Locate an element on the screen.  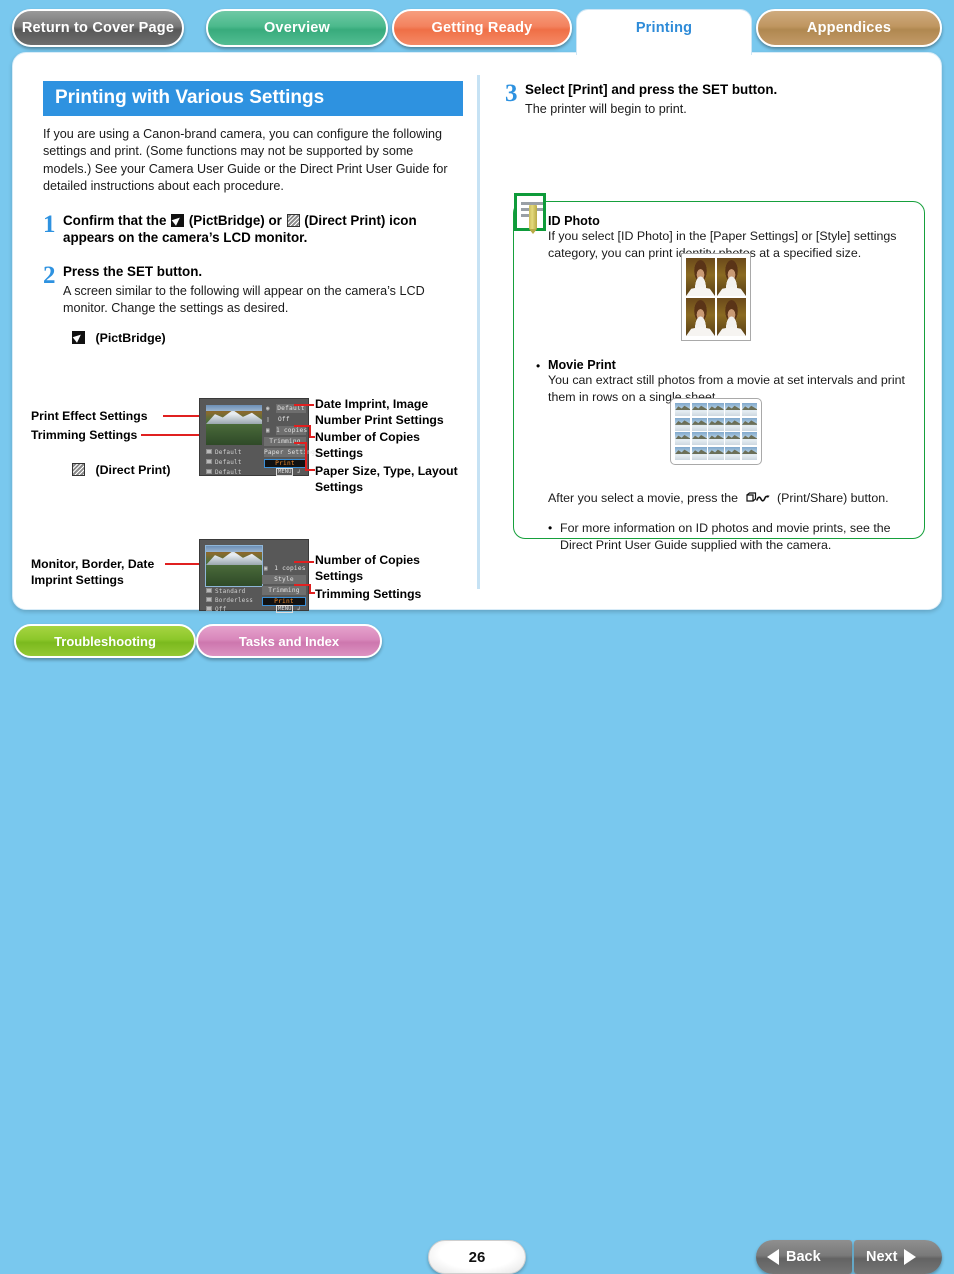
tab-appendices: Appendices is located at coordinates (849, 28).